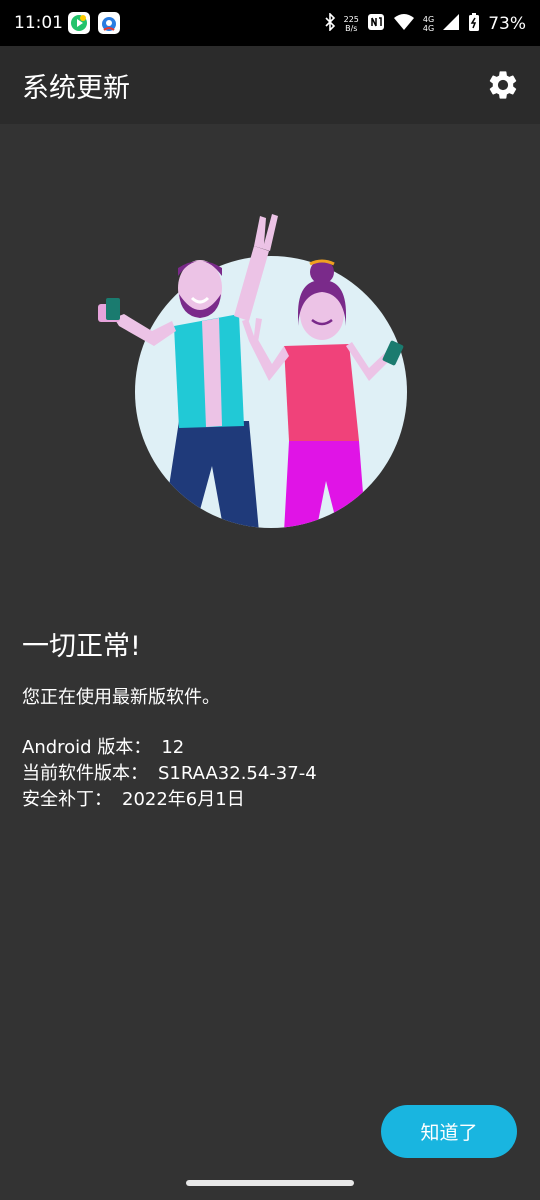  What do you see at coordinates (252, 371) in the screenshot?
I see `celebration-illustration` at bounding box center [252, 371].